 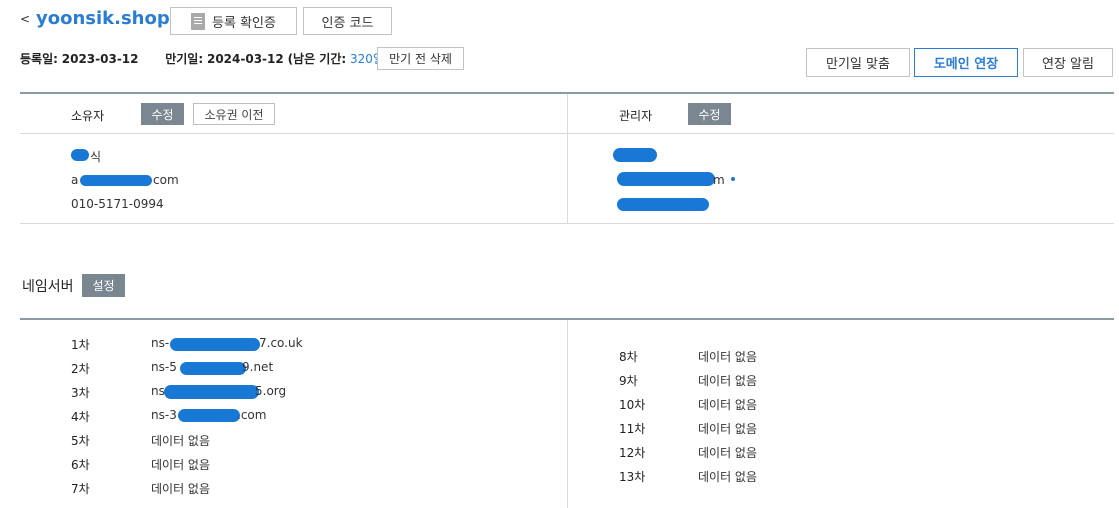 What do you see at coordinates (632, 429) in the screenshot?
I see `ns-number: 11차` at bounding box center [632, 429].